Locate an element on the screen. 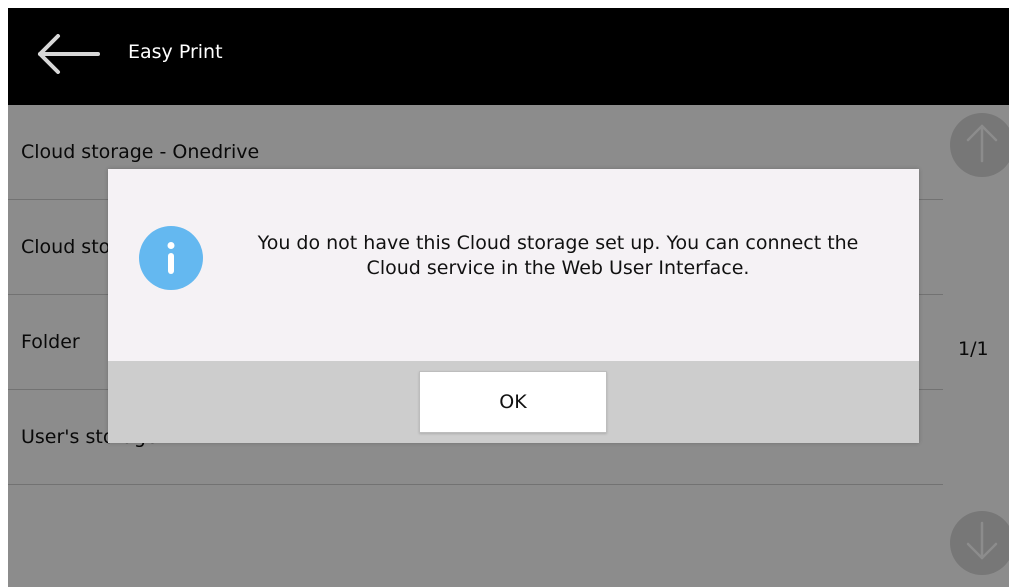  back-button is located at coordinates (68, 56).